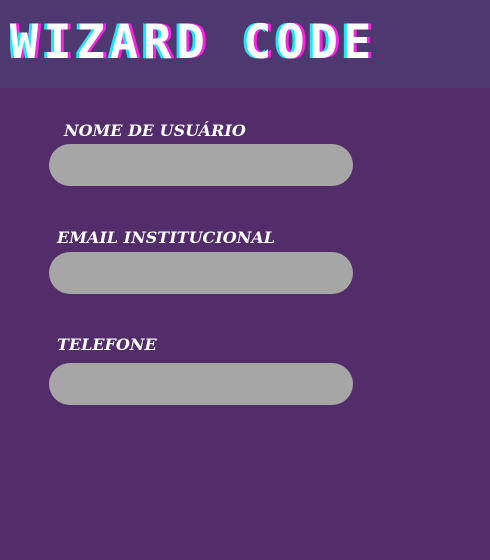 Image resolution: width=490 pixels, height=560 pixels. I want to click on wizard-code-logo: WIZARD CODE, so click(193, 43).